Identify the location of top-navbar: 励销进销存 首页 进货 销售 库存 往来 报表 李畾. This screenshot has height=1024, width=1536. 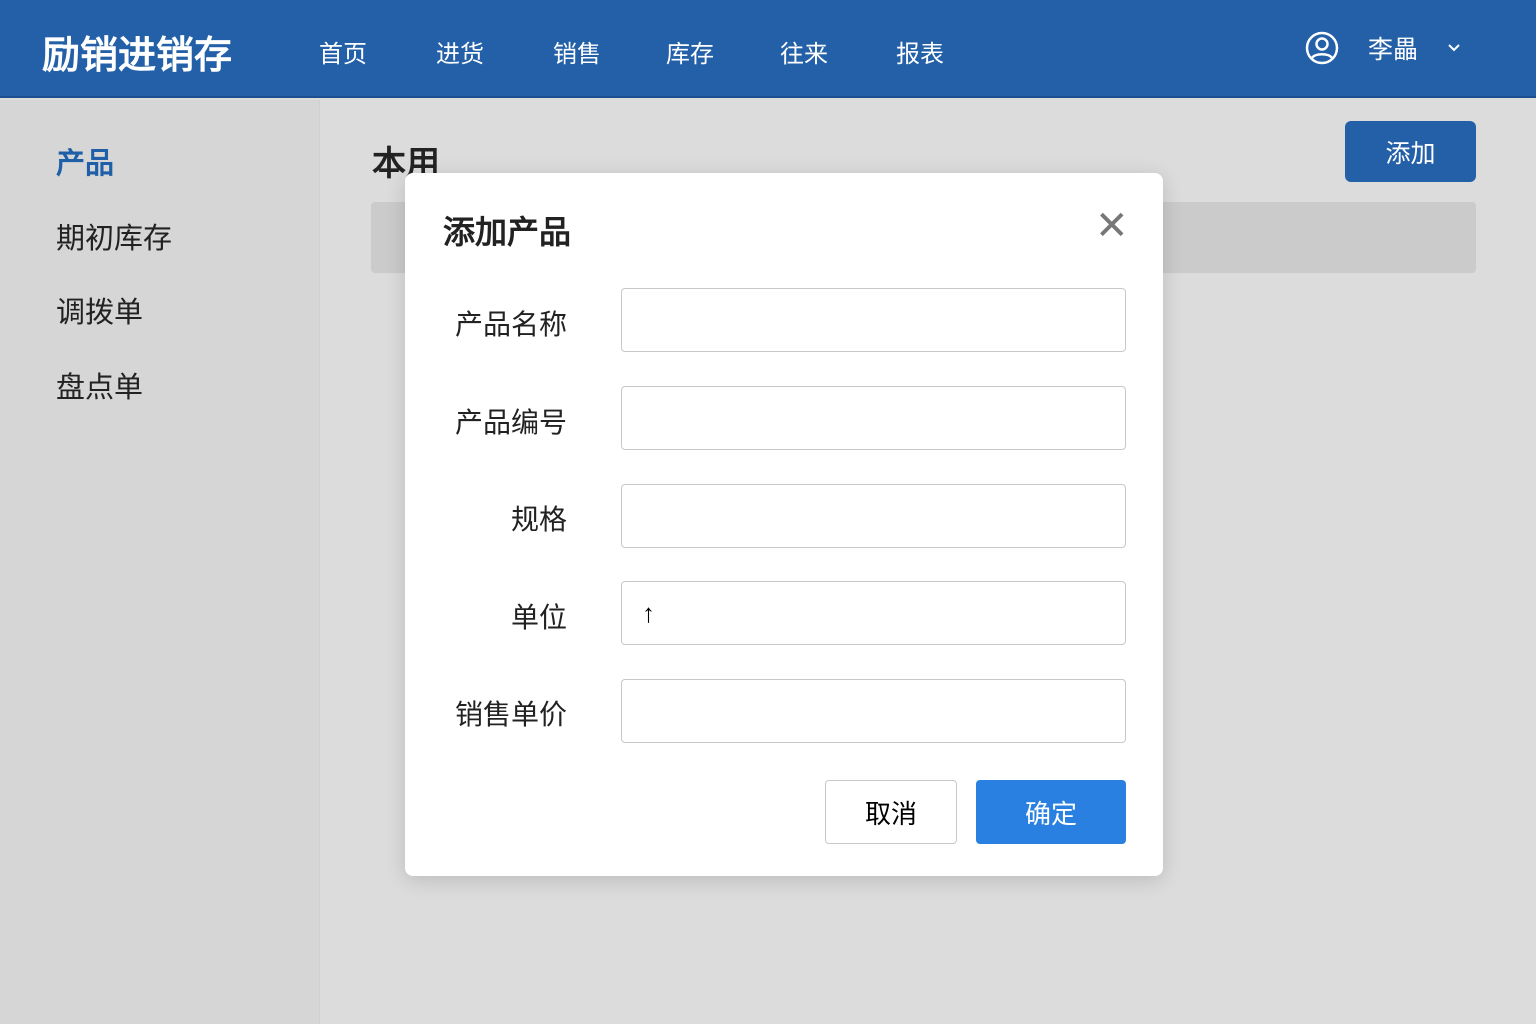
(768, 49).